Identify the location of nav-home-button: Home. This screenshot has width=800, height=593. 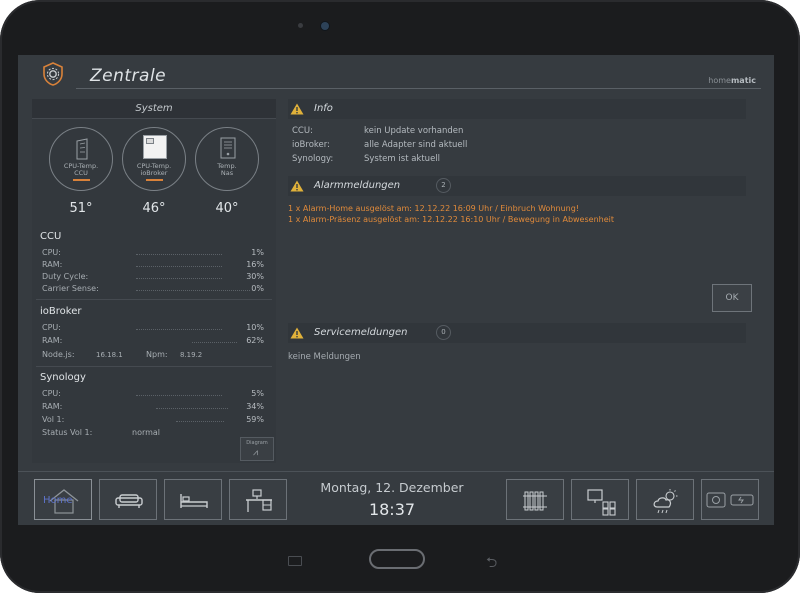
(63, 499).